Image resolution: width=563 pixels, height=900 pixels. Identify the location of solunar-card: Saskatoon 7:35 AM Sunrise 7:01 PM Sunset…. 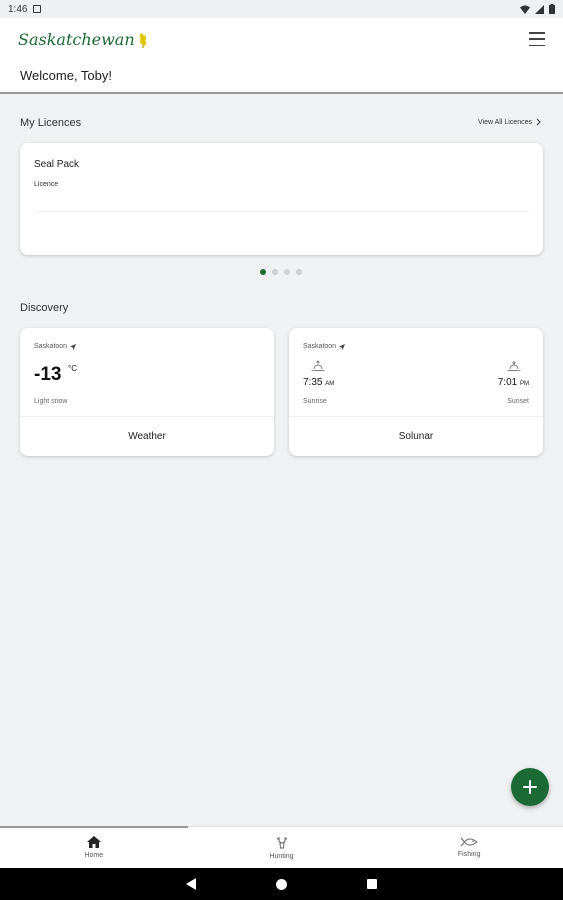
(416, 392).